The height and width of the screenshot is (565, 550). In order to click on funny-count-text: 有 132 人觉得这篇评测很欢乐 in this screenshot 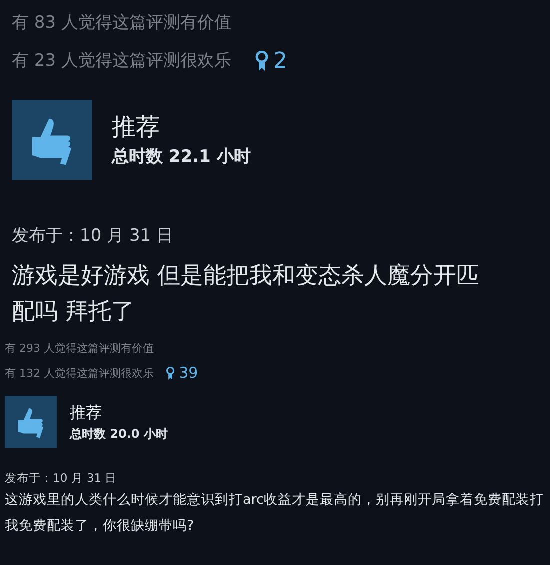, I will do `click(79, 374)`.